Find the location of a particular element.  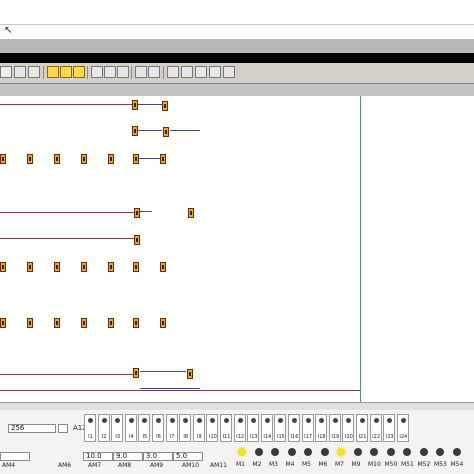

marker-label: M50 is located at coordinates (391, 464).